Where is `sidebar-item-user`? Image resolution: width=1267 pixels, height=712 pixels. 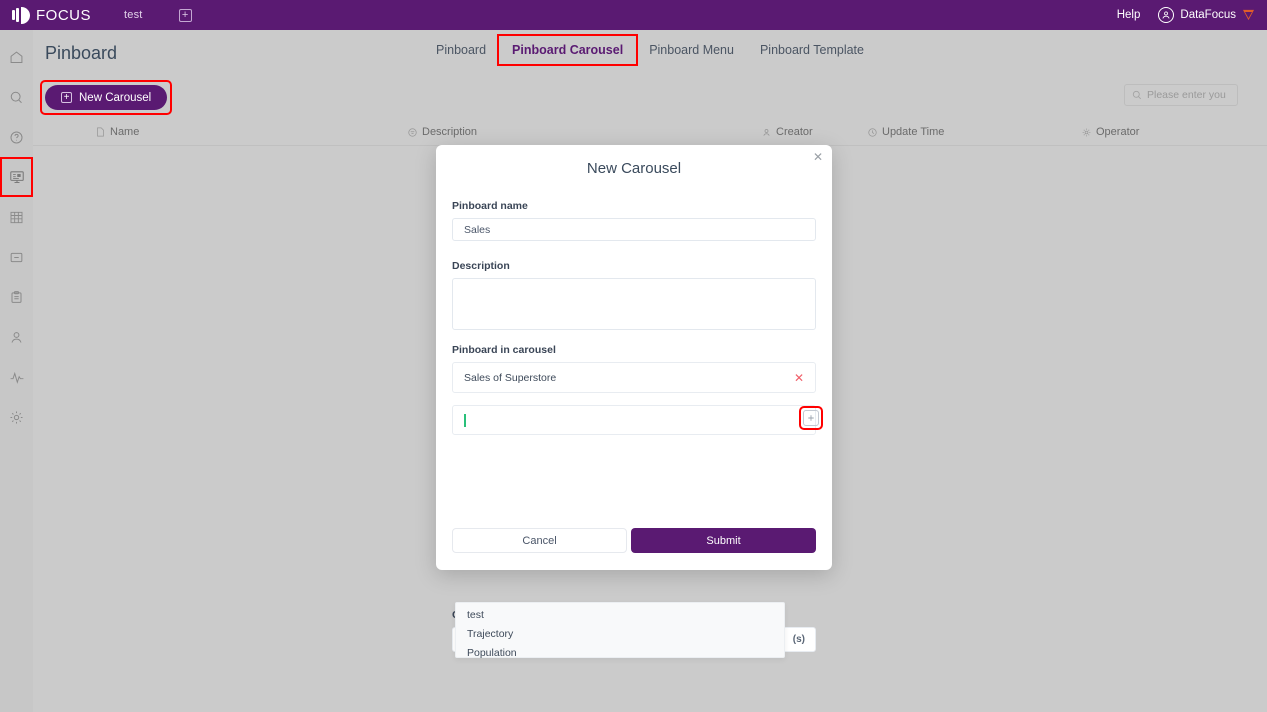 sidebar-item-user is located at coordinates (16, 337).